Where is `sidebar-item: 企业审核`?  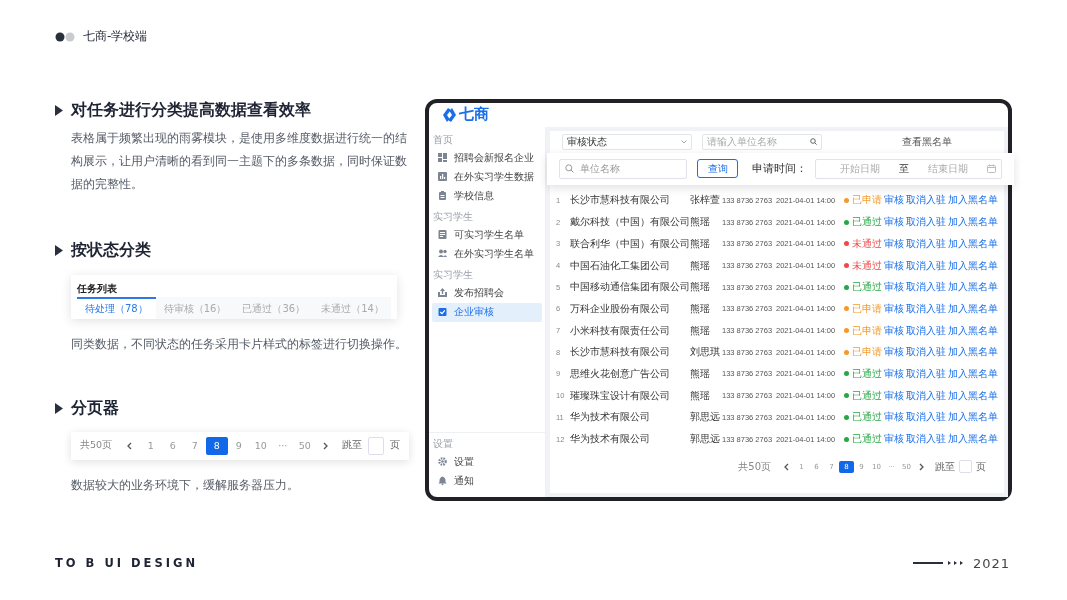
sidebar-item: 企业审核 is located at coordinates (487, 312).